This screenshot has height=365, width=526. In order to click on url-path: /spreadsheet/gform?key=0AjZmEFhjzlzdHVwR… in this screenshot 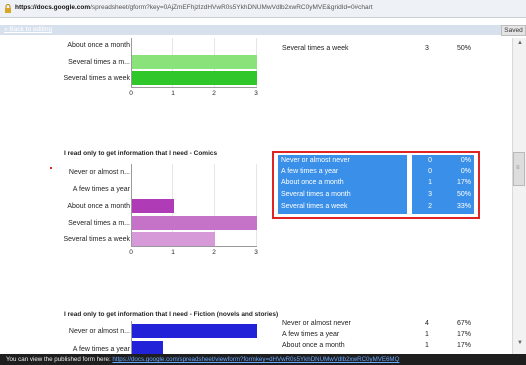, I will do `click(231, 7)`.